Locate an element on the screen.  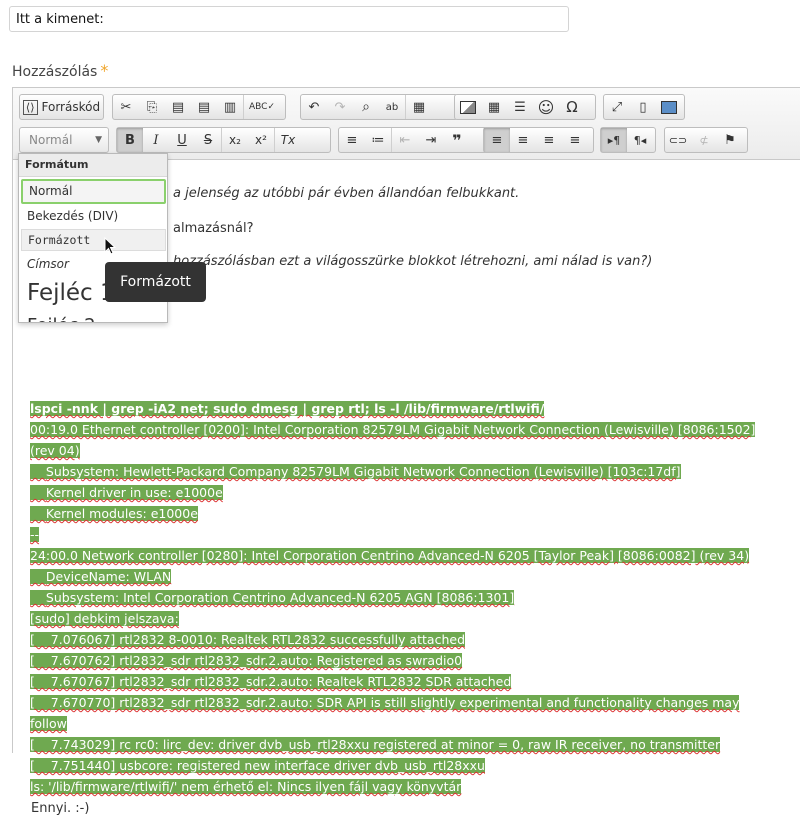
format-item-label: Fejléc 1 is located at coordinates (71, 293).